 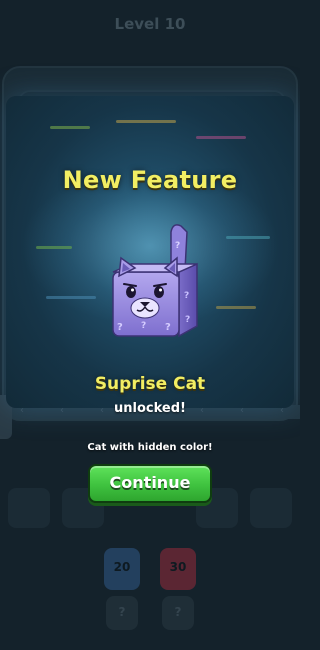 I want to click on price-value: 30, so click(x=178, y=567).